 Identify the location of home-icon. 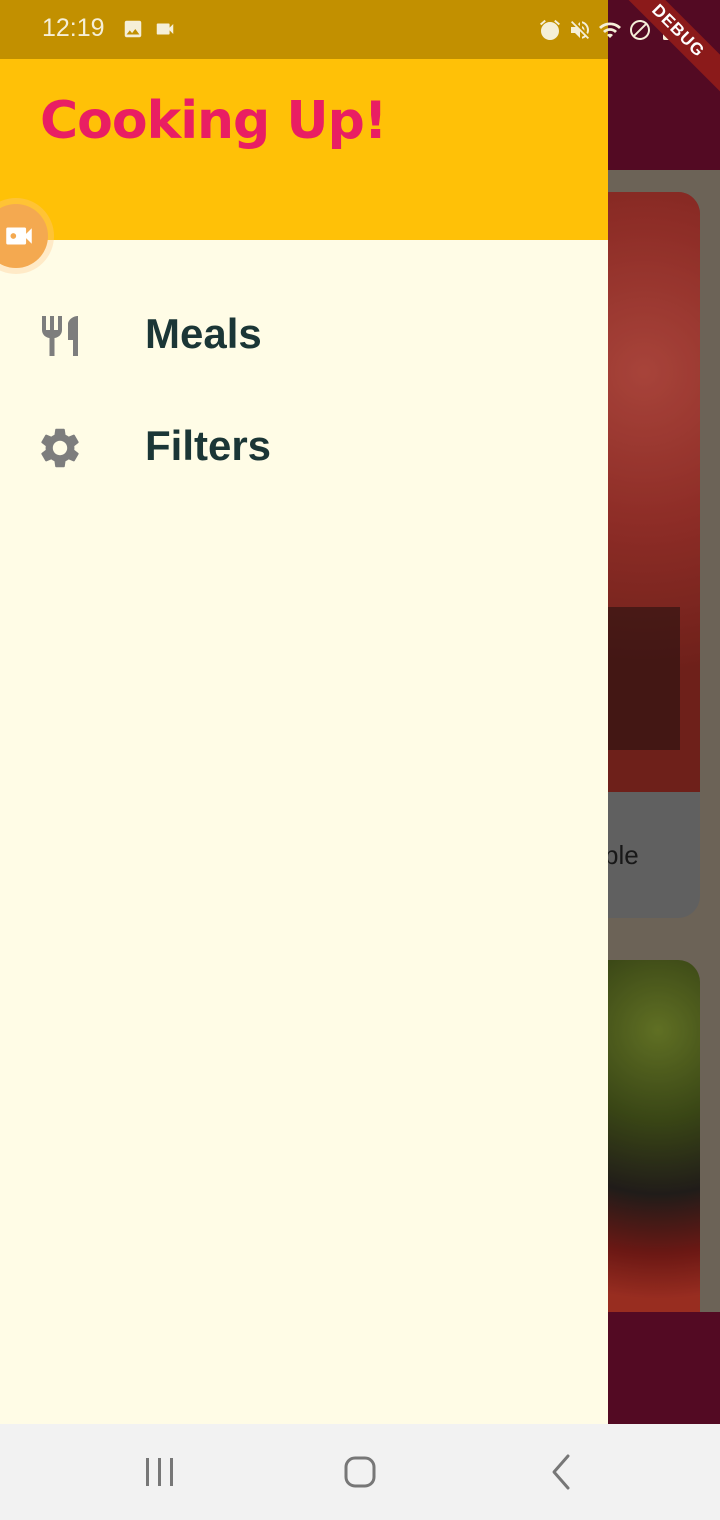
(360, 1472).